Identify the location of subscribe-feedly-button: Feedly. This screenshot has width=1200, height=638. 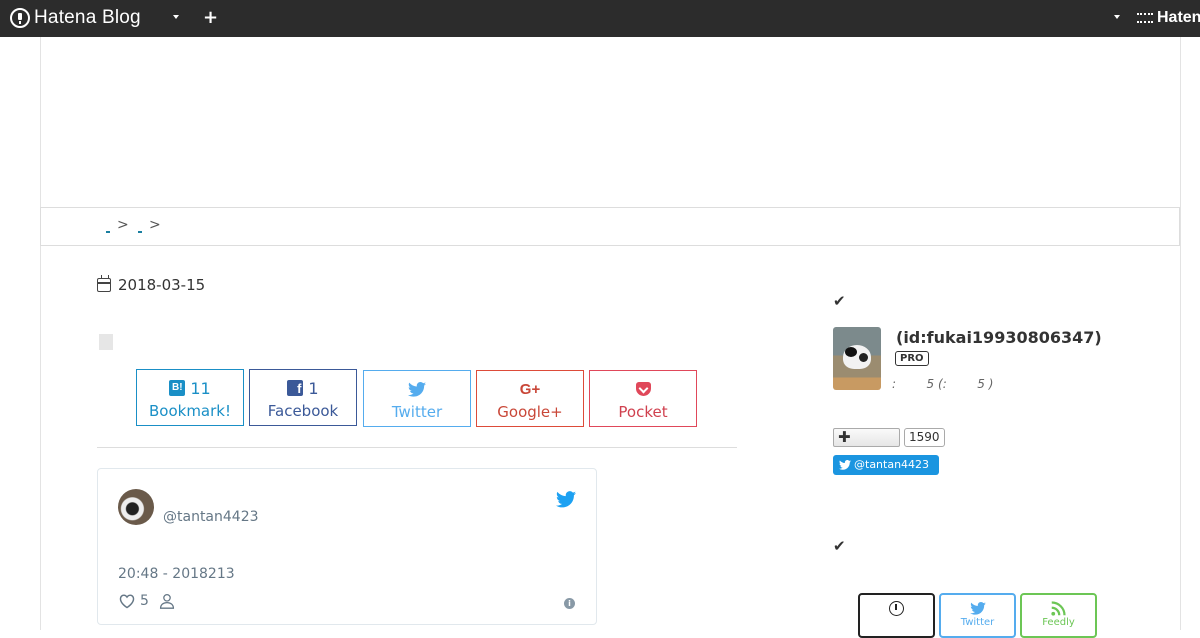
(1058, 615).